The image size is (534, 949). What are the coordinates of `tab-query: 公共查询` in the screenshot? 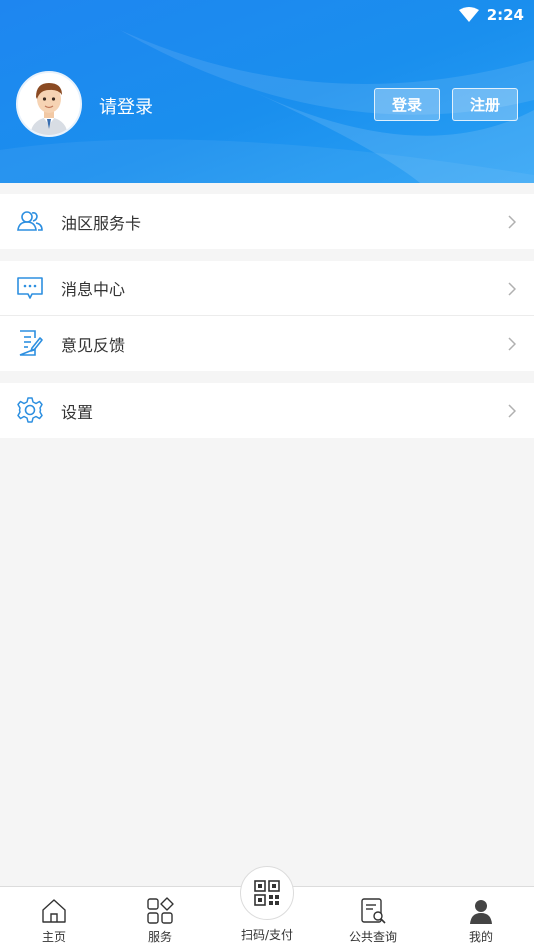 It's located at (373, 918).